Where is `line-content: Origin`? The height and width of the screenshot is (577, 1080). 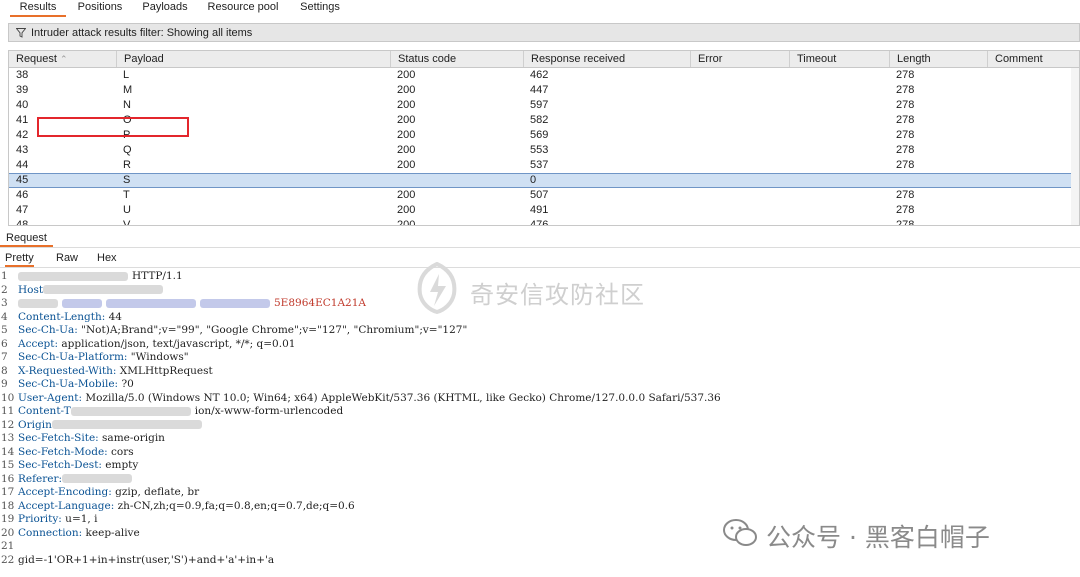
line-content: Origin is located at coordinates (112, 426).